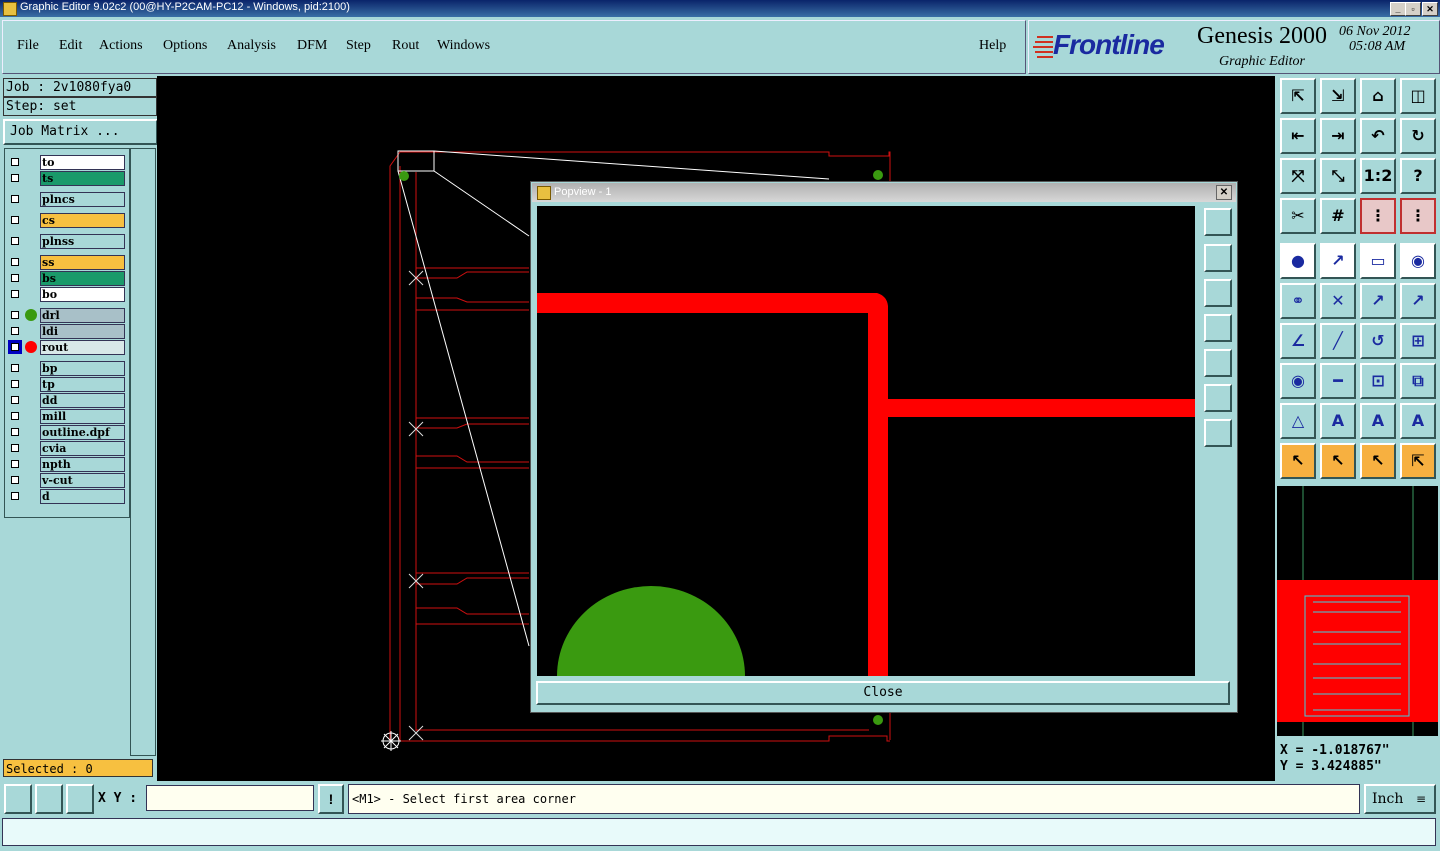 The image size is (1440, 851). What do you see at coordinates (1298, 461) in the screenshot?
I see `pointer-icon: ↖` at bounding box center [1298, 461].